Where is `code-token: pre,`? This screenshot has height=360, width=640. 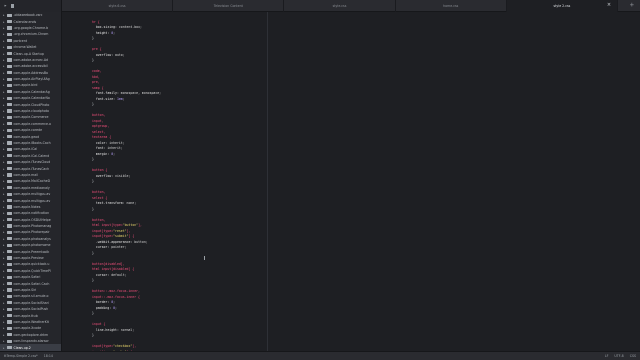 code-token: pre, is located at coordinates (96, 82).